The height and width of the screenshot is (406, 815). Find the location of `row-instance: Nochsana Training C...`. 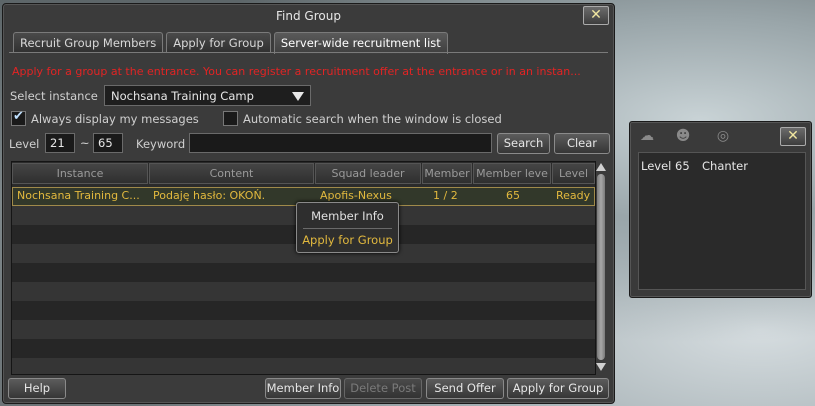

row-instance: Nochsana Training C... is located at coordinates (78, 195).